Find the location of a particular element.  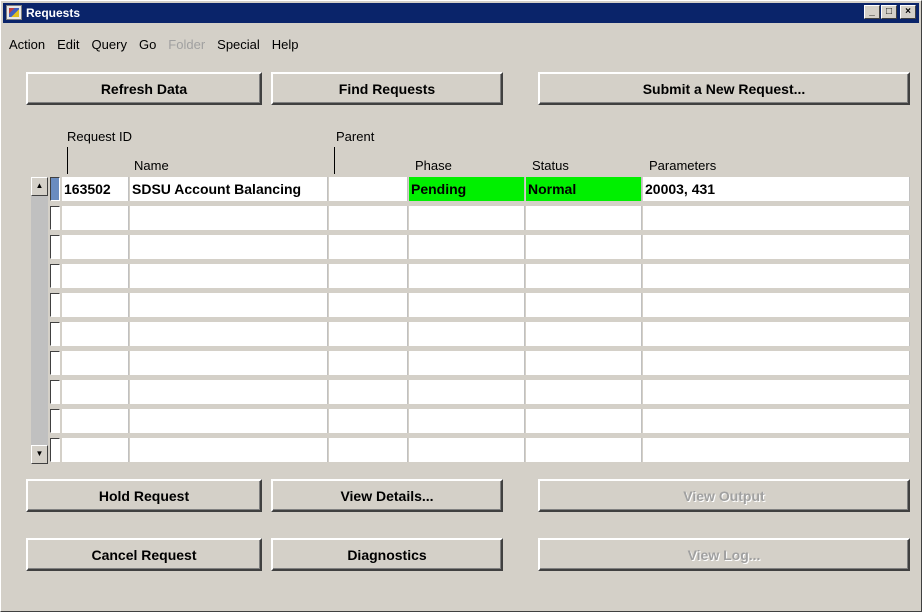

diagnostics-button: Diagnostics is located at coordinates (387, 554).